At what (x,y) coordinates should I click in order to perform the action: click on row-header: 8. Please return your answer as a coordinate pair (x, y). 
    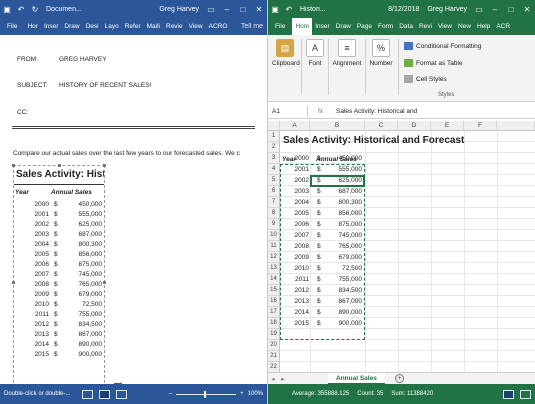
    Looking at the image, I should click on (274, 213).